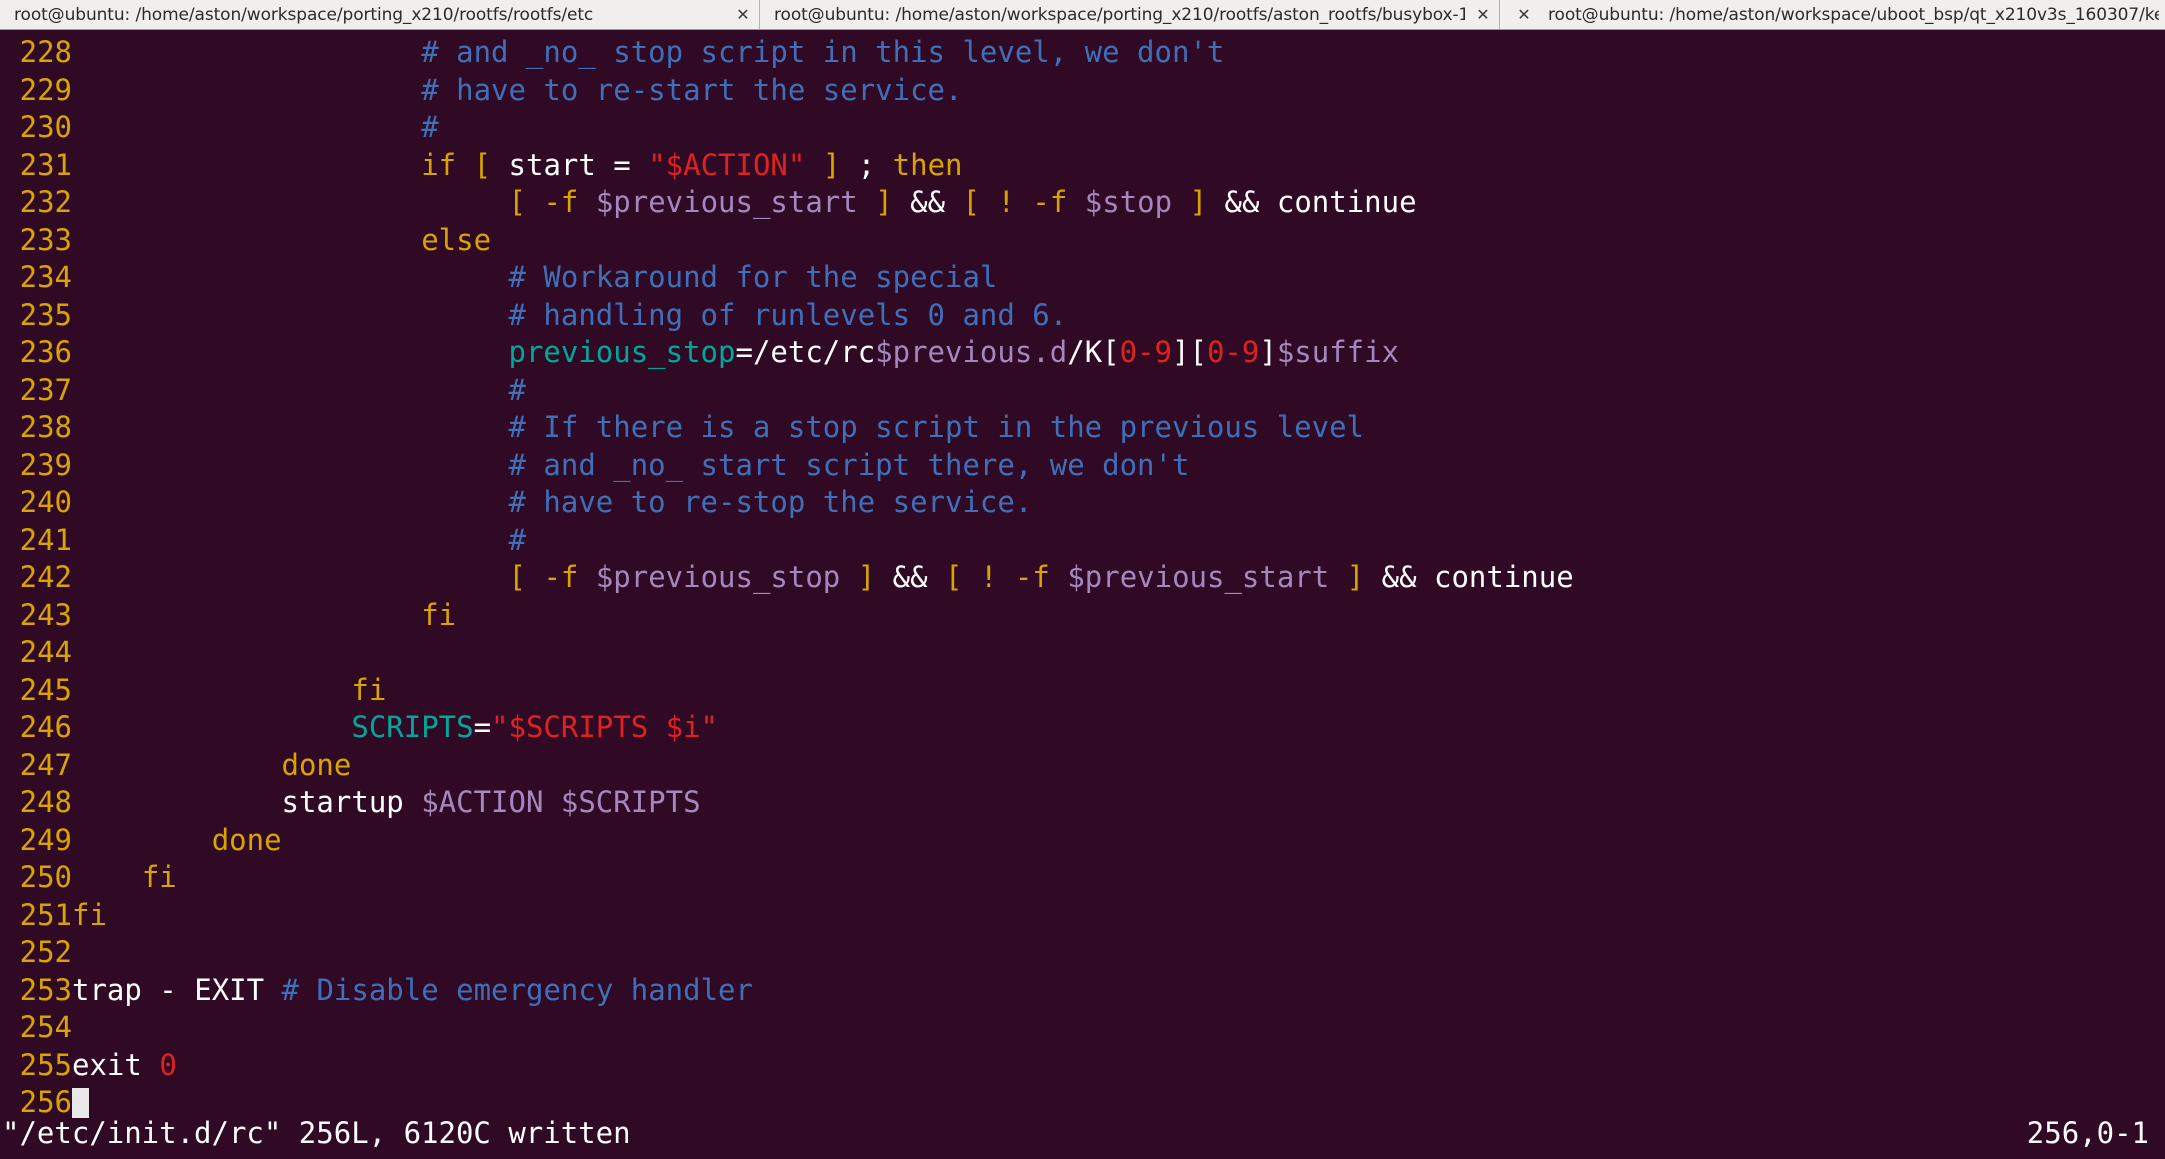  I want to click on token-key: fi, so click(439, 614).